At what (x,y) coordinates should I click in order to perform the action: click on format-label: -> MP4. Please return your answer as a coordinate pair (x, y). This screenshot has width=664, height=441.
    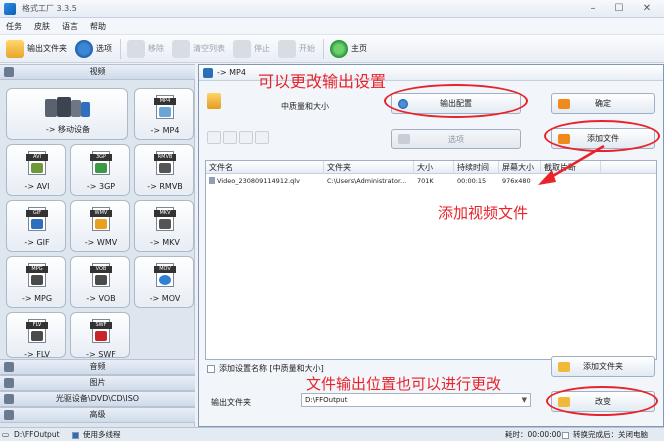
    Looking at the image, I should click on (165, 130).